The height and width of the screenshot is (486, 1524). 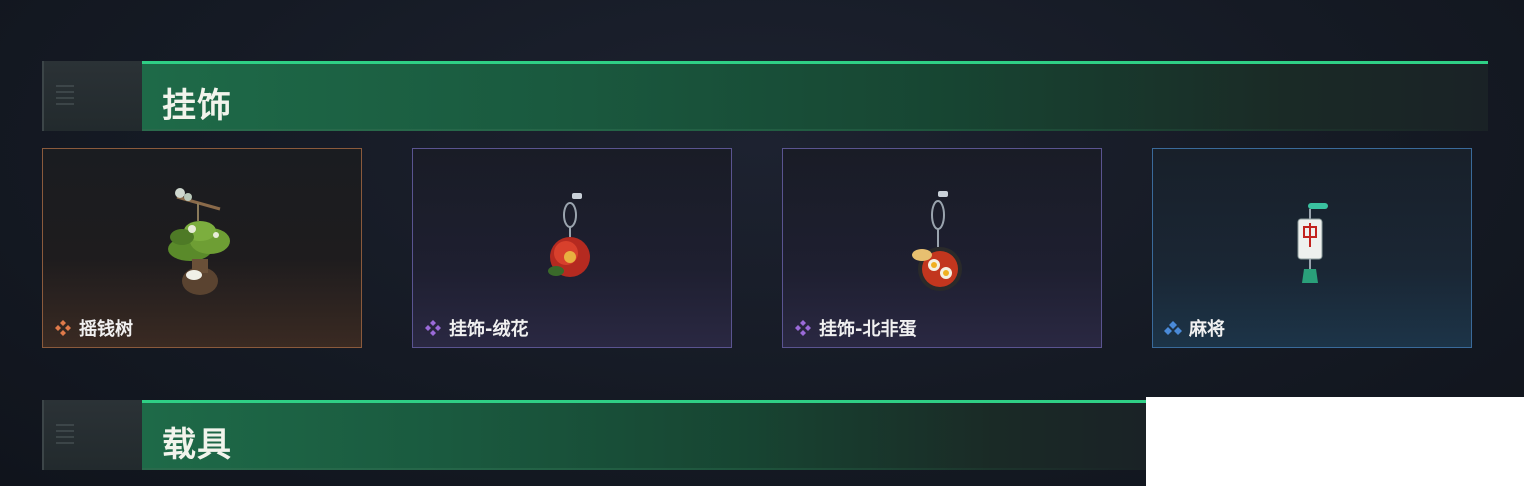 I want to click on item-card-money-tree: 摇钱树, so click(x=202, y=248).